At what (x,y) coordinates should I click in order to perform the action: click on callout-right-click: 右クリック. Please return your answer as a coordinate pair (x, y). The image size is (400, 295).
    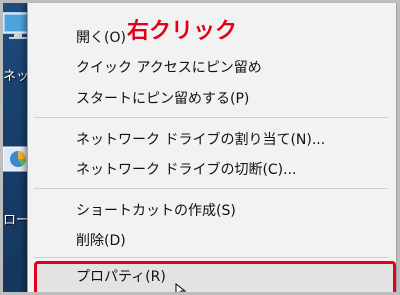
    Looking at the image, I should click on (182, 31).